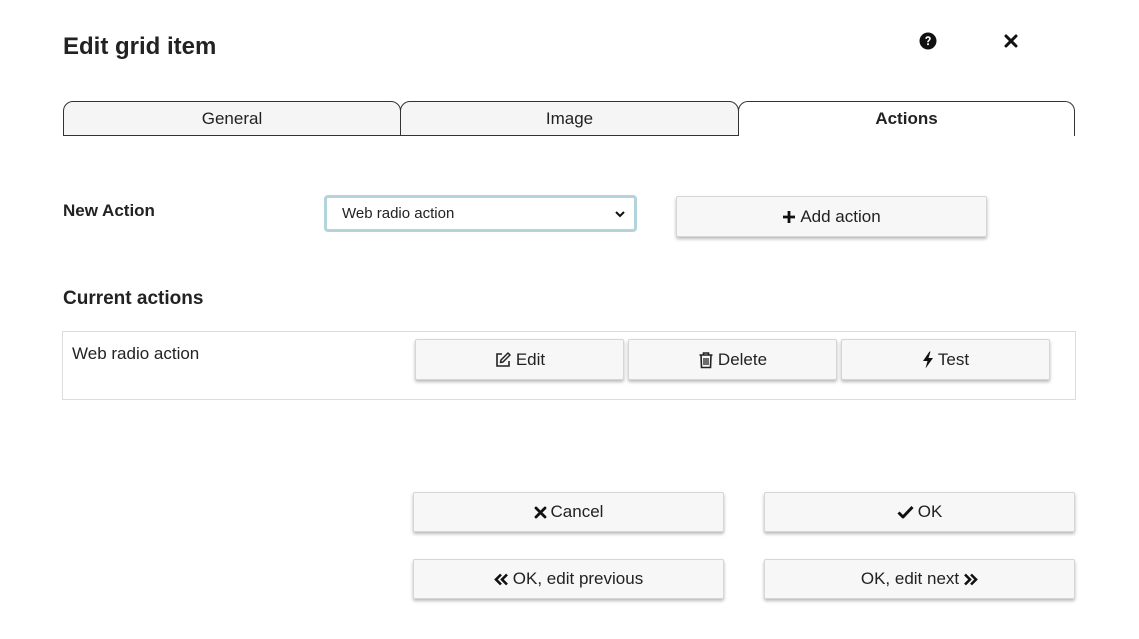 This screenshot has width=1139, height=639. What do you see at coordinates (953, 359) in the screenshot?
I see `test-action-label: Test` at bounding box center [953, 359].